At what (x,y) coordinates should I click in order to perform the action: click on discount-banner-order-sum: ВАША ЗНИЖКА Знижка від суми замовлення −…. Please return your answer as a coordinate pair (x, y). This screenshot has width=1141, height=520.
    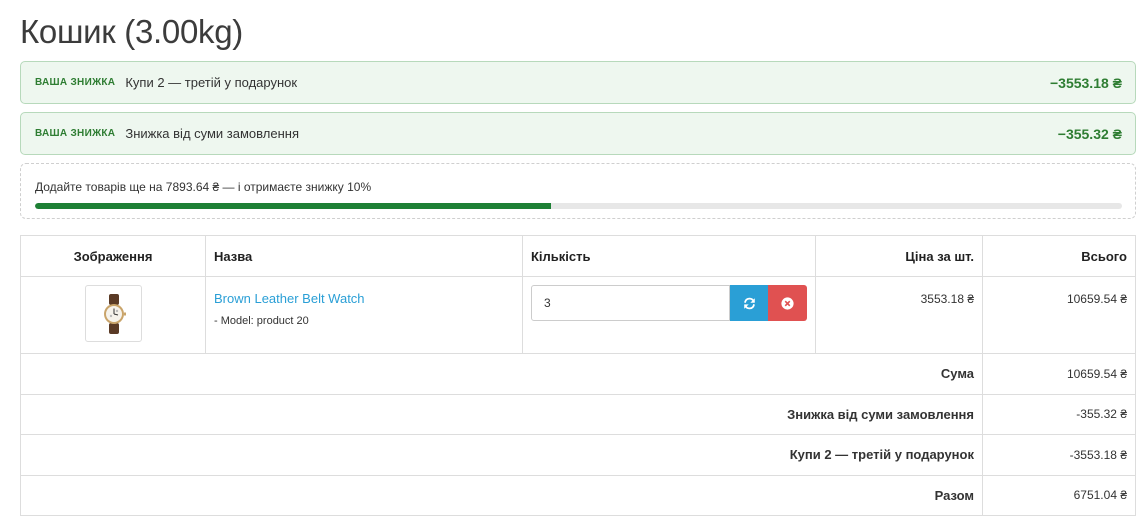
    Looking at the image, I should click on (578, 133).